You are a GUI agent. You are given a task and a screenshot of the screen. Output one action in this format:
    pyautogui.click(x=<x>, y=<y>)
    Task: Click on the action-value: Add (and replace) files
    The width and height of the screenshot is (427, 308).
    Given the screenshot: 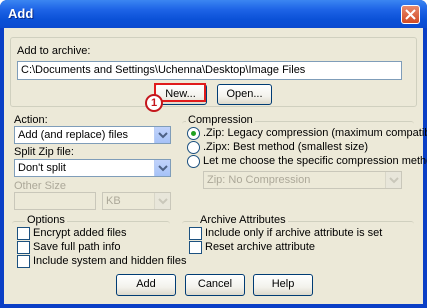 What is the action you would take?
    pyautogui.click(x=73, y=135)
    